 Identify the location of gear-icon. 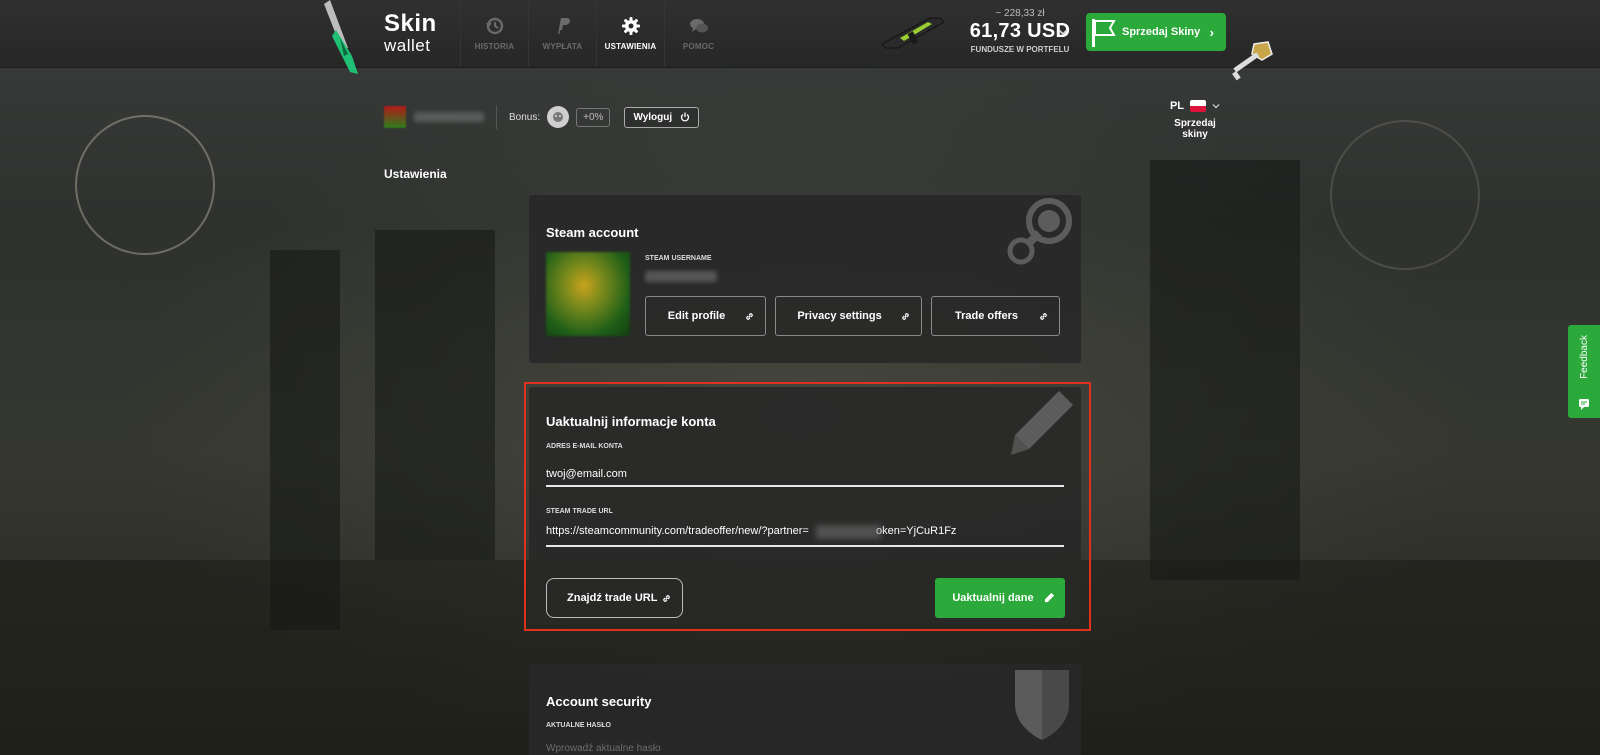
(630, 25).